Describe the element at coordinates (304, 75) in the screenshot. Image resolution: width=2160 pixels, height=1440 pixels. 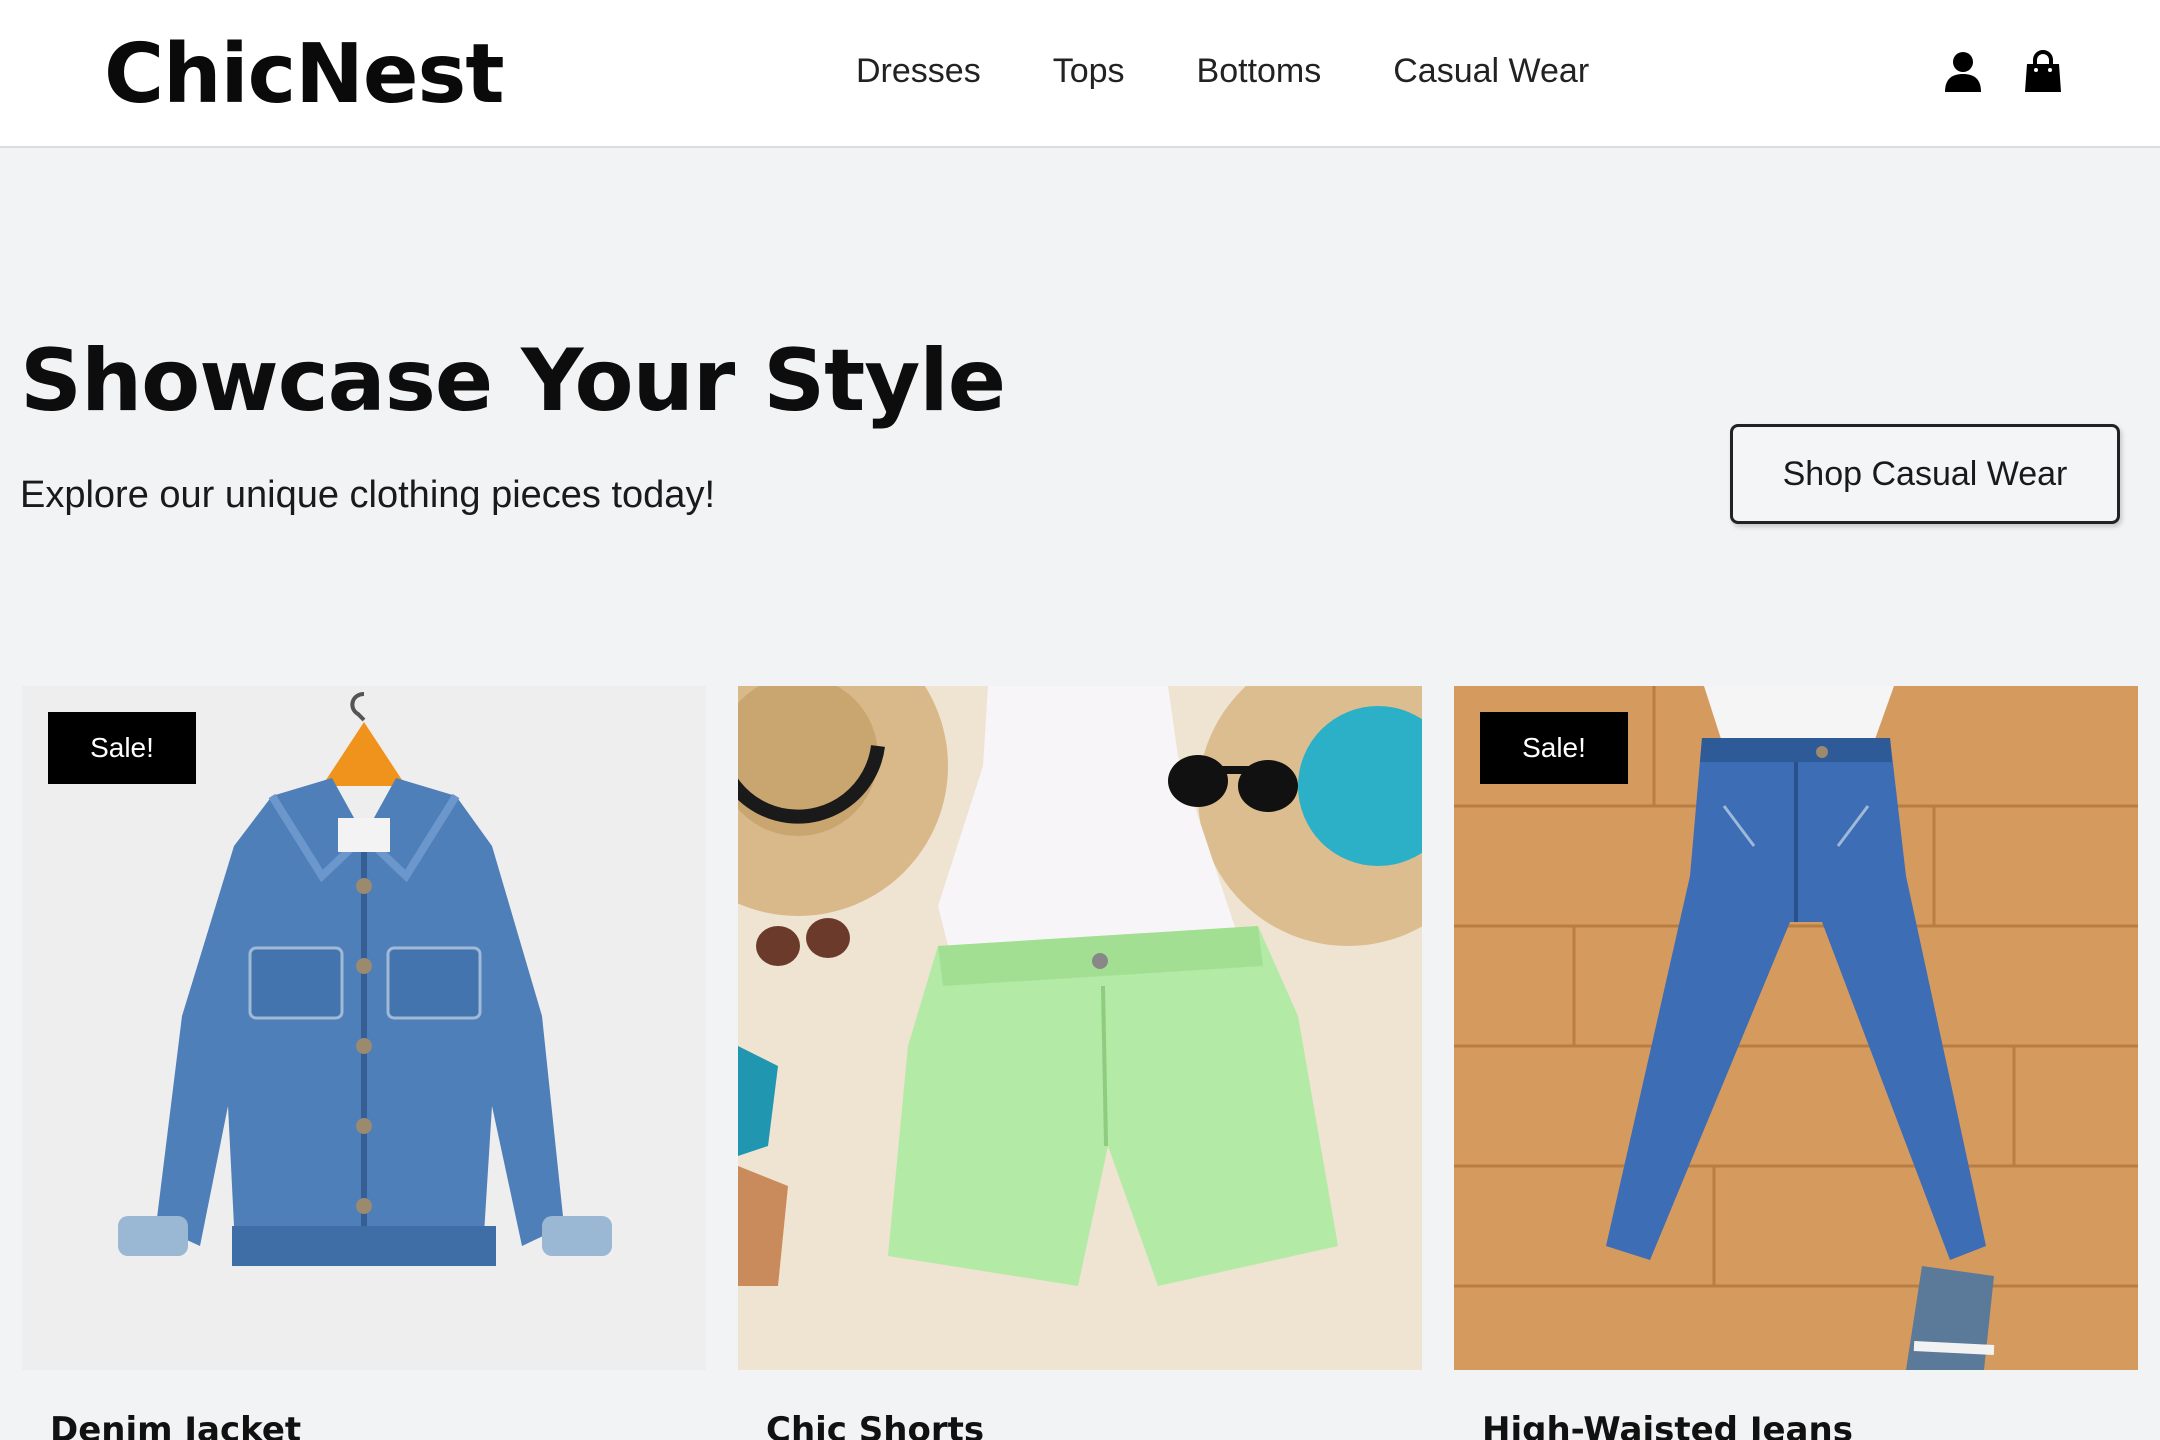
I see `site-logo: ChicNest` at that location.